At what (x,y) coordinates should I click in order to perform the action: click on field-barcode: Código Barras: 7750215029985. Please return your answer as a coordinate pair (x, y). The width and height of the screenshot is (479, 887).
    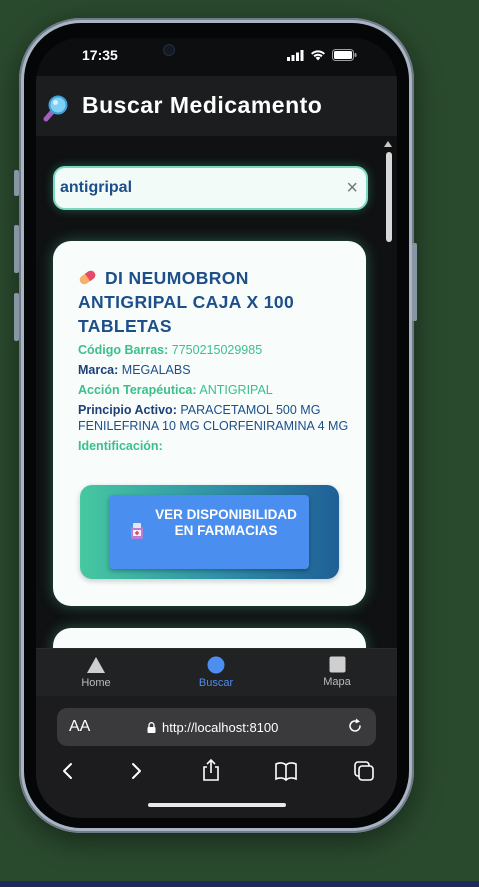
    Looking at the image, I should click on (218, 350).